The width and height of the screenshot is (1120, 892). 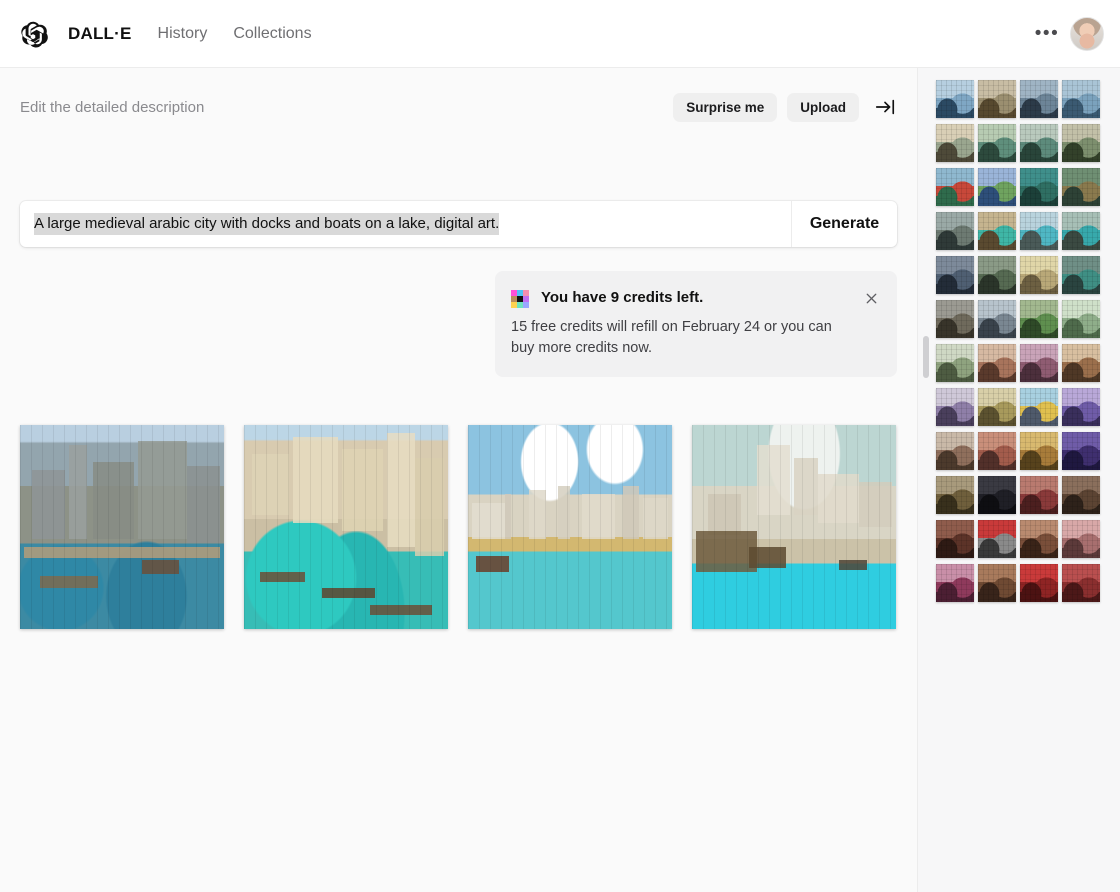 What do you see at coordinates (272, 34) in the screenshot?
I see `nav-link-collections: Collections` at bounding box center [272, 34].